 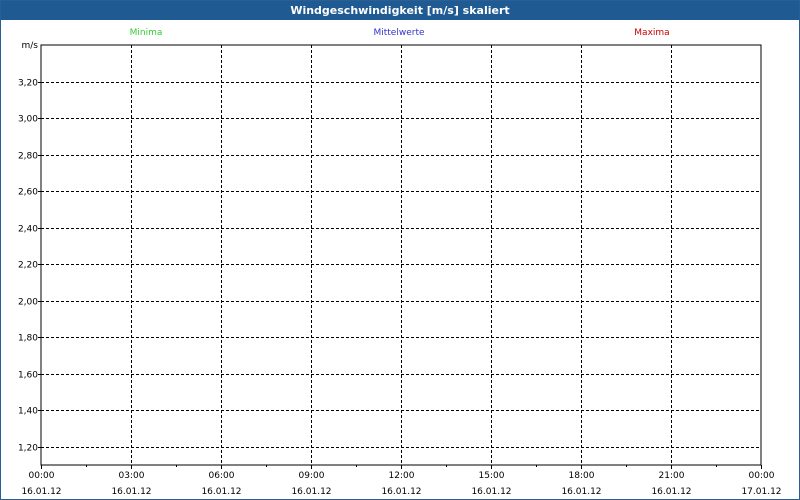 What do you see at coordinates (28, 412) in the screenshot?
I see `y-tick-label: 1,40` at bounding box center [28, 412].